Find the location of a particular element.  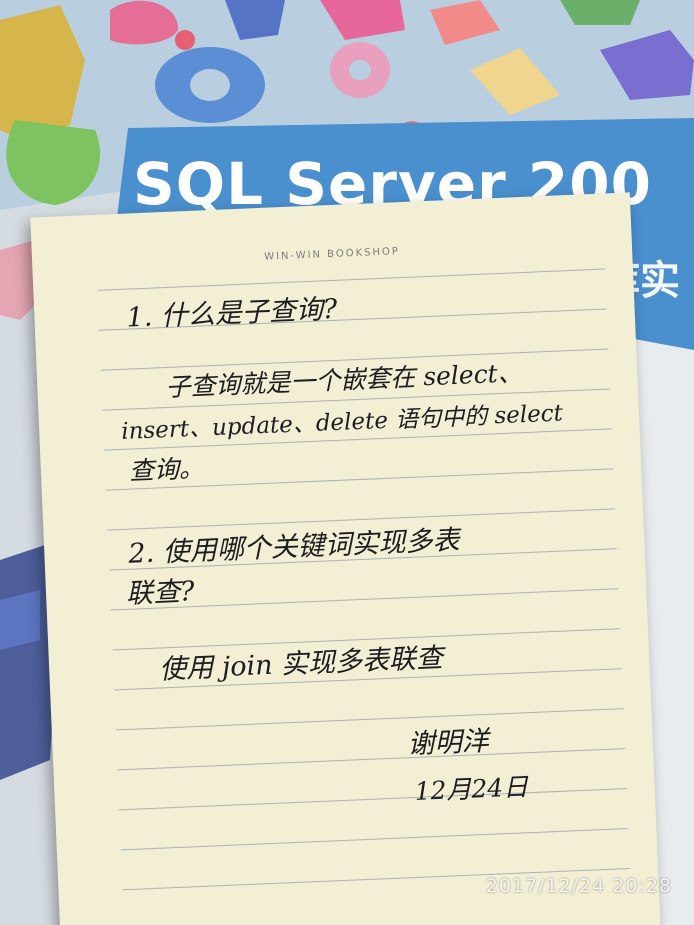

question-1: 1. 什么是子查询? is located at coordinates (231, 313).